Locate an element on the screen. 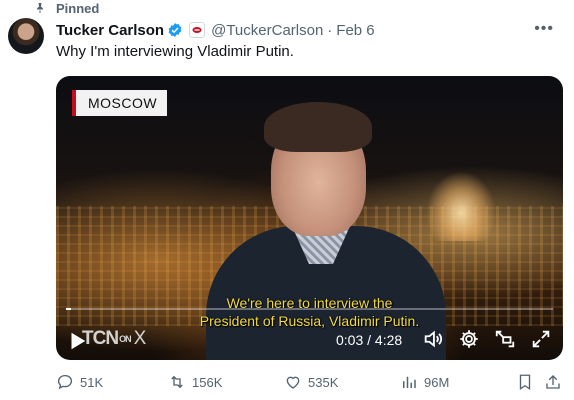 Image resolution: width=574 pixels, height=400 pixels. time-current: 0:03 is located at coordinates (350, 340).